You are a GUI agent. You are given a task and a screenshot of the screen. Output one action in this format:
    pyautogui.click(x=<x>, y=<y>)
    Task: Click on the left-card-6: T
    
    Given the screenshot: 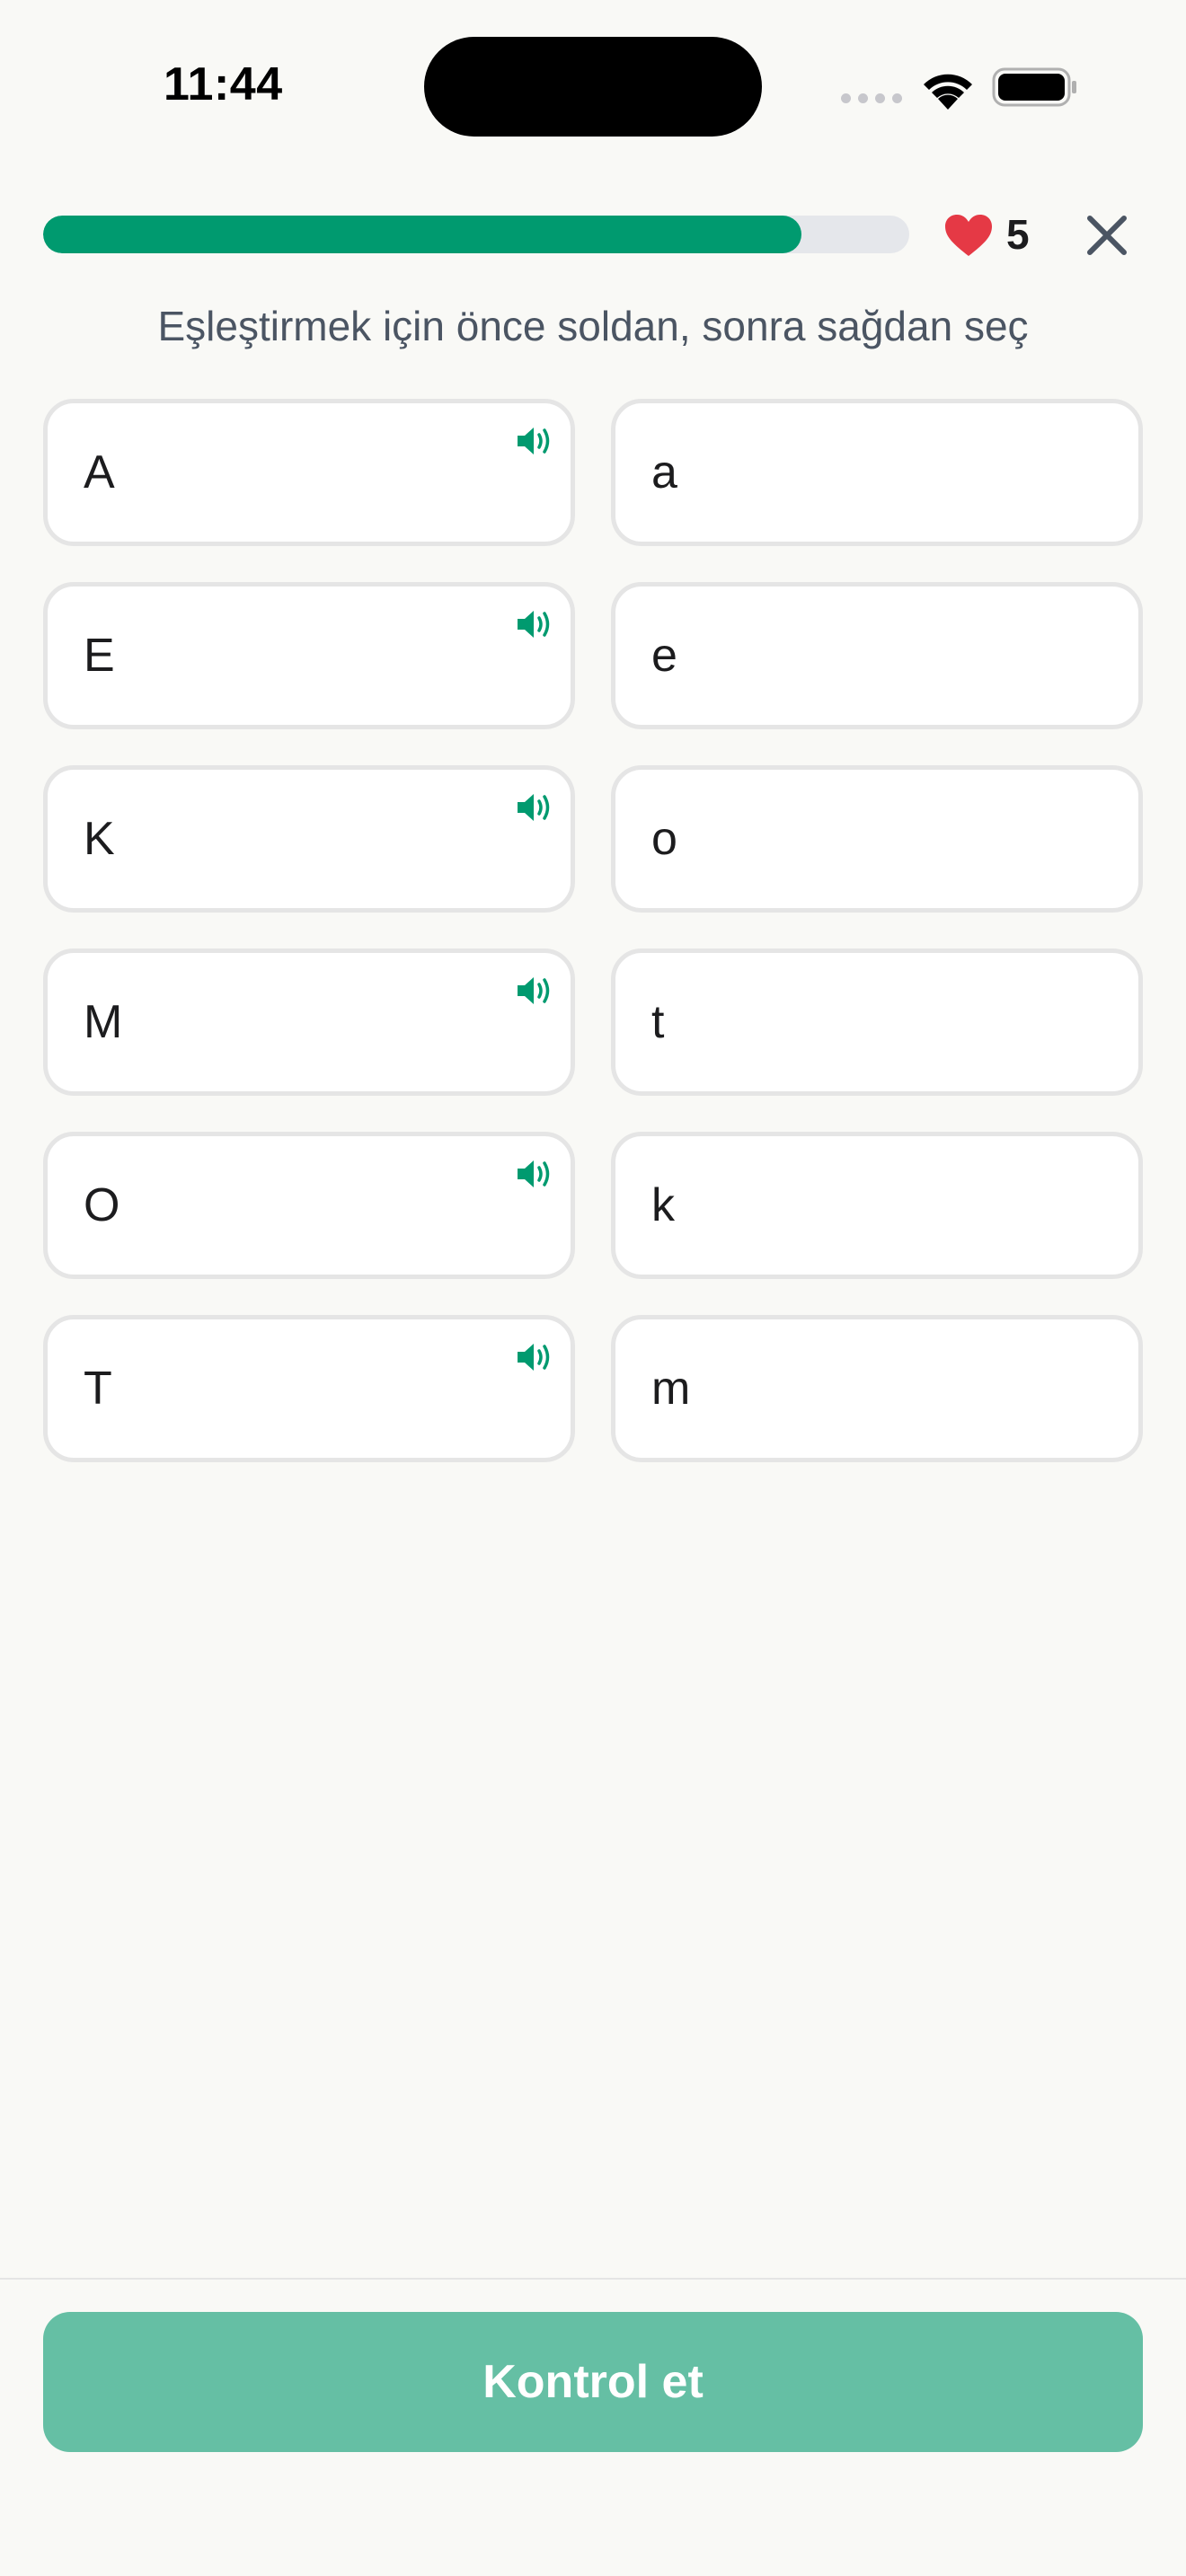 What is the action you would take?
    pyautogui.click(x=309, y=1388)
    